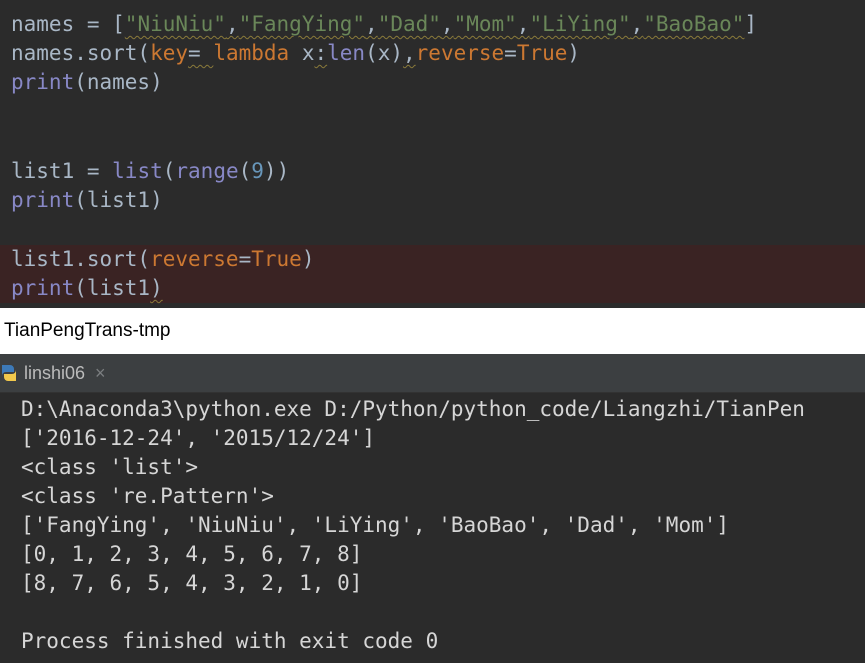 The image size is (865, 663). I want to click on close-icon: ×, so click(100, 373).